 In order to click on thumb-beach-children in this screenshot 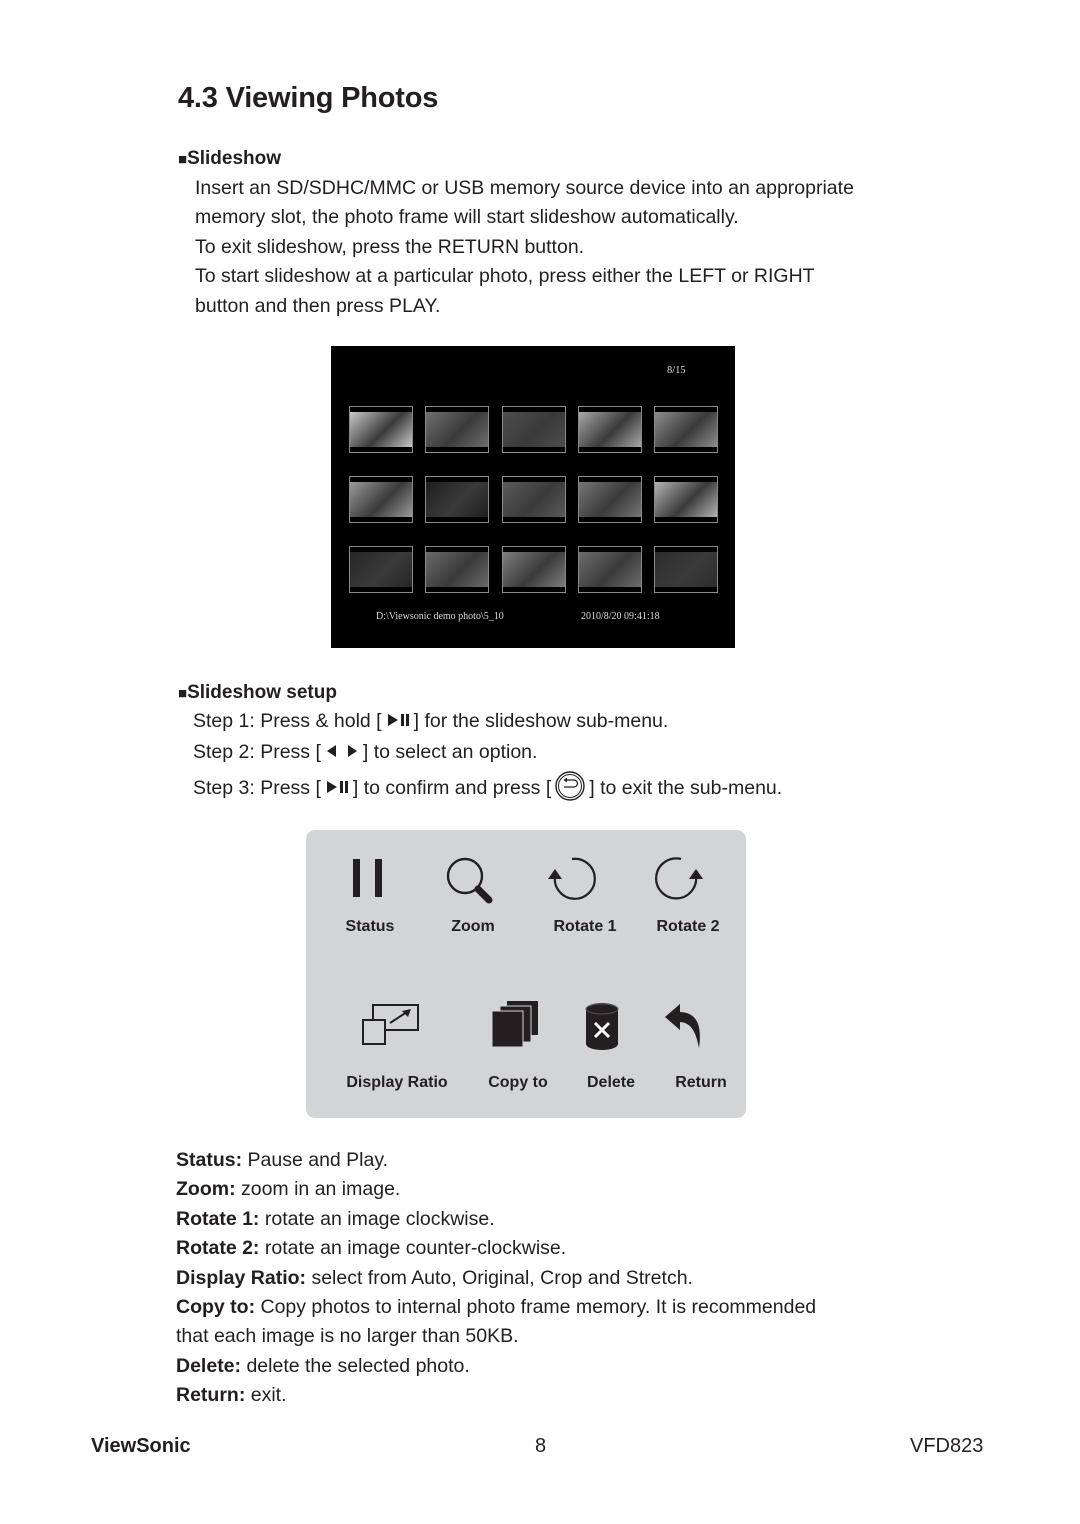, I will do `click(457, 429)`.